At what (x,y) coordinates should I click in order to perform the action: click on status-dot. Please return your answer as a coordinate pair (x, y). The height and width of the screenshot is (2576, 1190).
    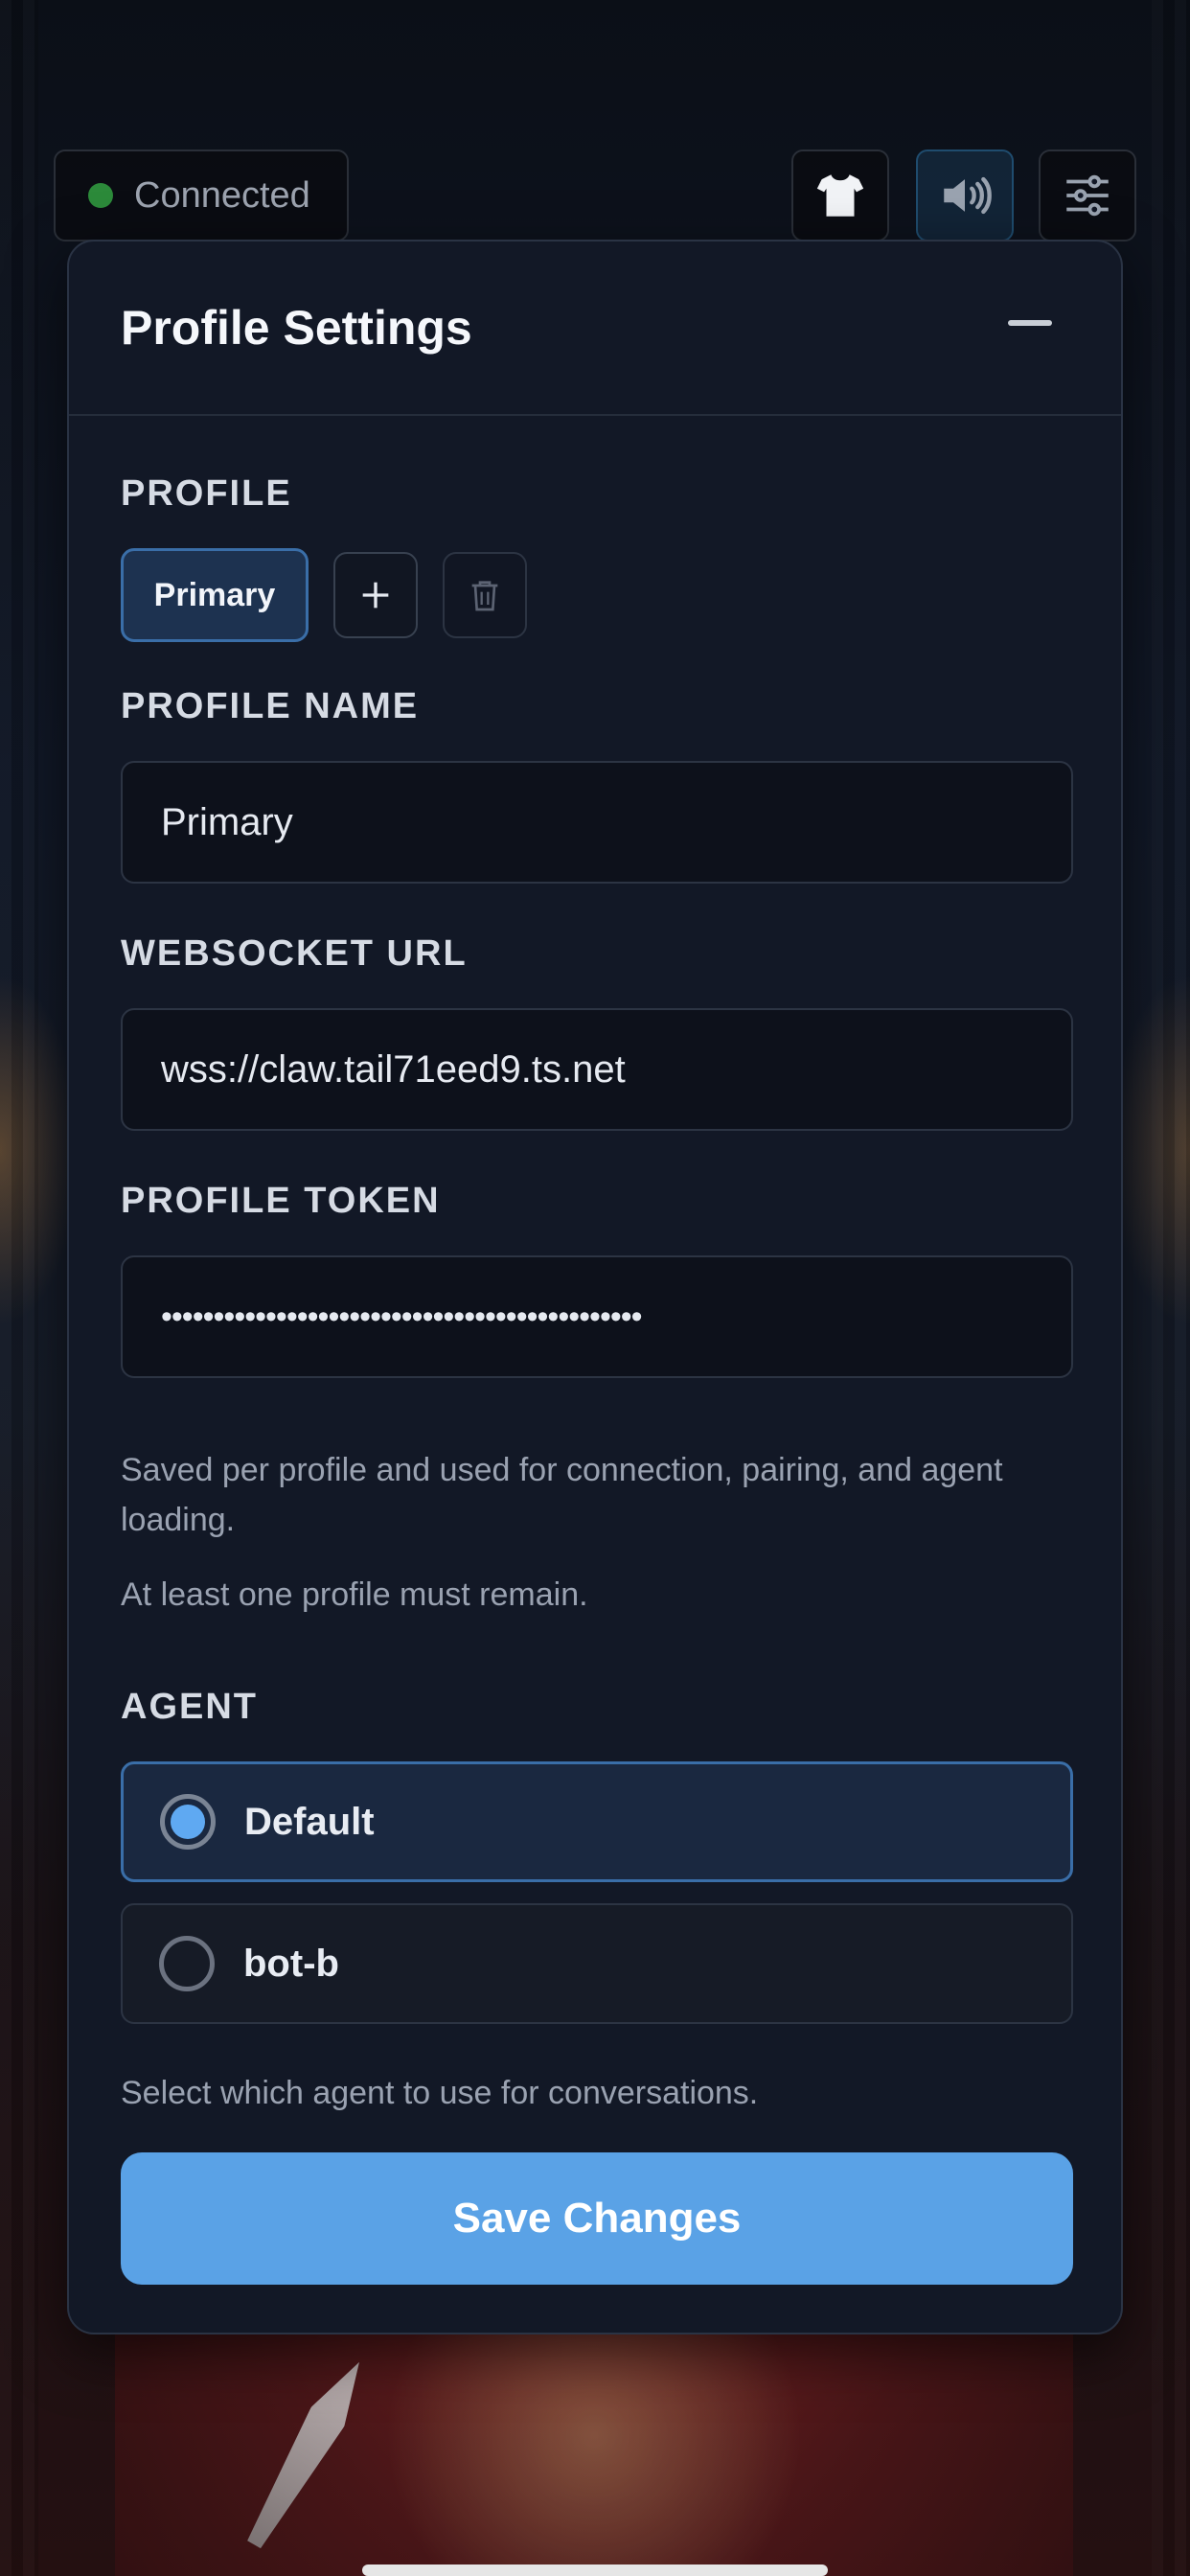
    Looking at the image, I should click on (101, 195).